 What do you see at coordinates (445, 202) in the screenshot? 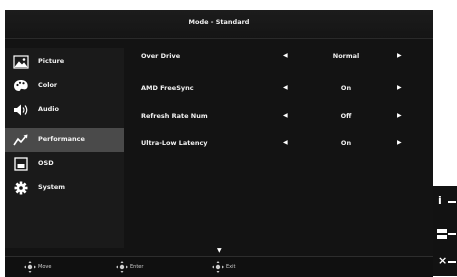
I see `info-key: i` at bounding box center [445, 202].